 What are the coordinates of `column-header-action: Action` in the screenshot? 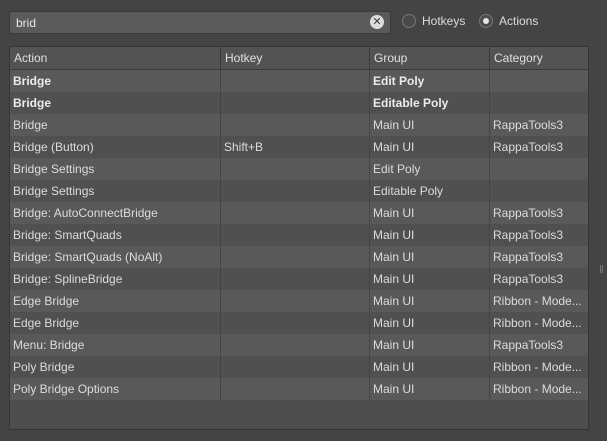 It's located at (115, 58).